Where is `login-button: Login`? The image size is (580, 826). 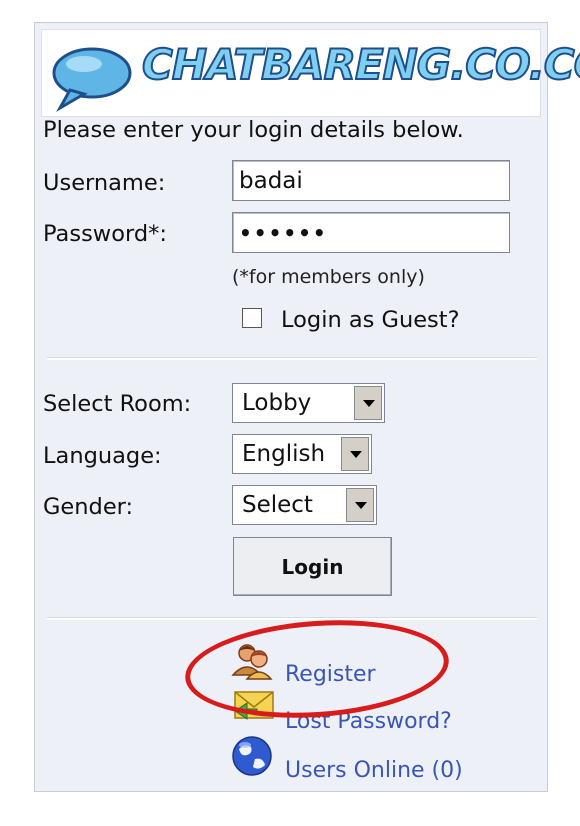
login-button: Login is located at coordinates (312, 566).